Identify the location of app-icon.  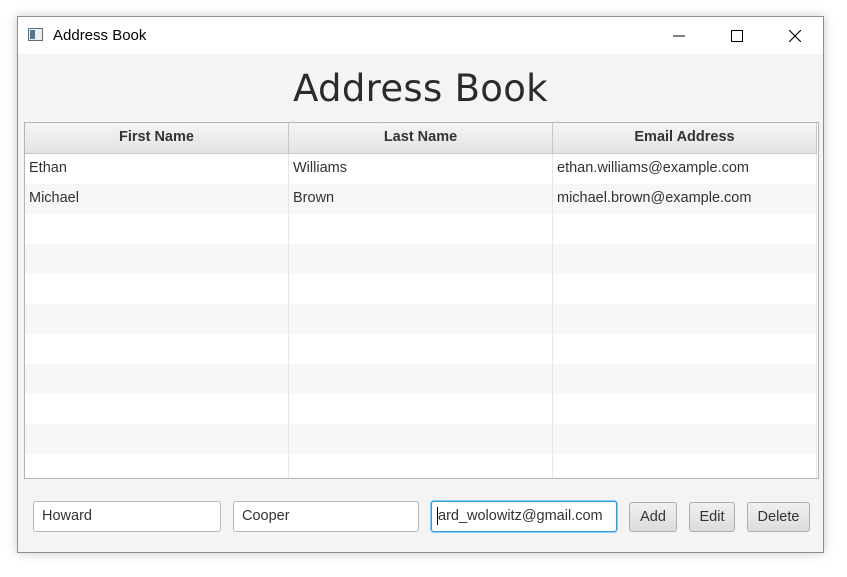
(35, 34).